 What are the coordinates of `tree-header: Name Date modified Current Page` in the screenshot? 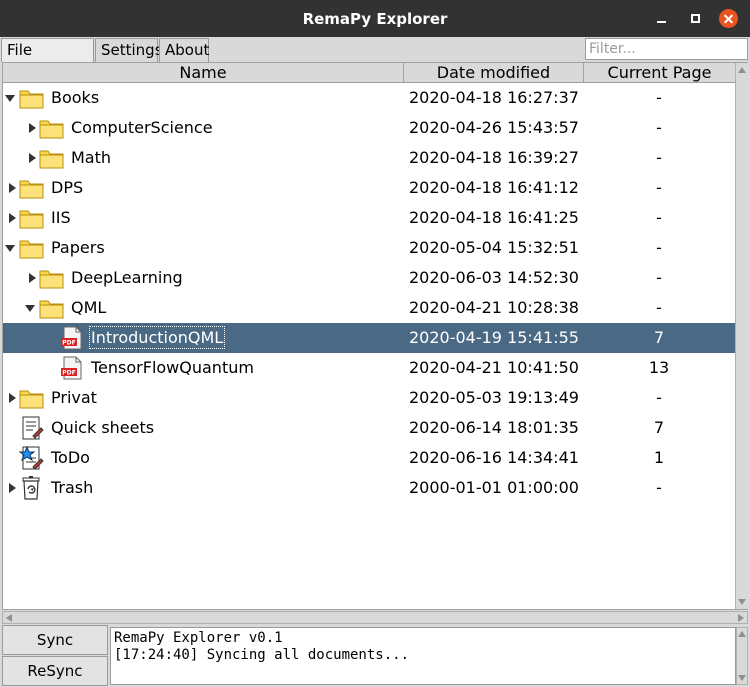 It's located at (369, 73).